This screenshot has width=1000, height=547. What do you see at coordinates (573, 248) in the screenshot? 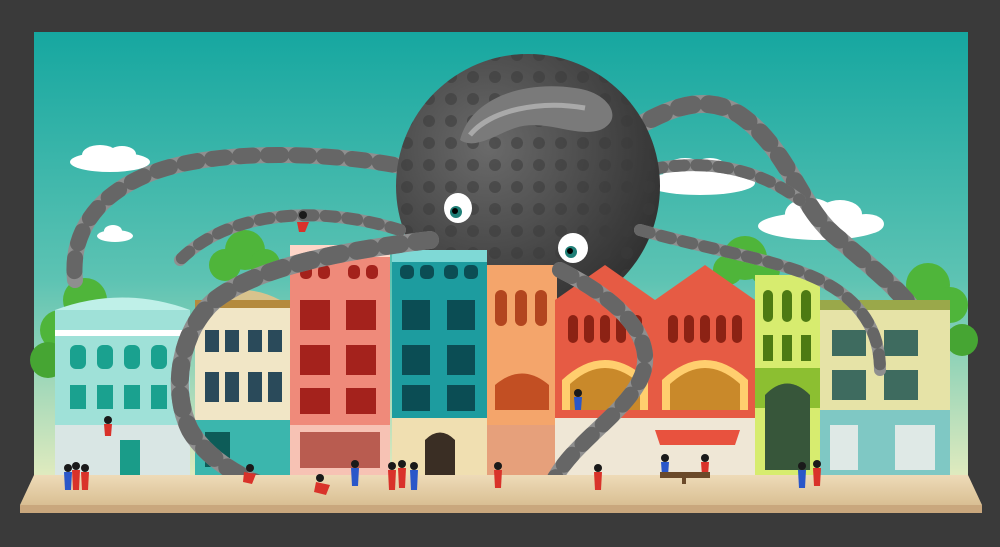
I see `octopus-eye-right` at bounding box center [573, 248].